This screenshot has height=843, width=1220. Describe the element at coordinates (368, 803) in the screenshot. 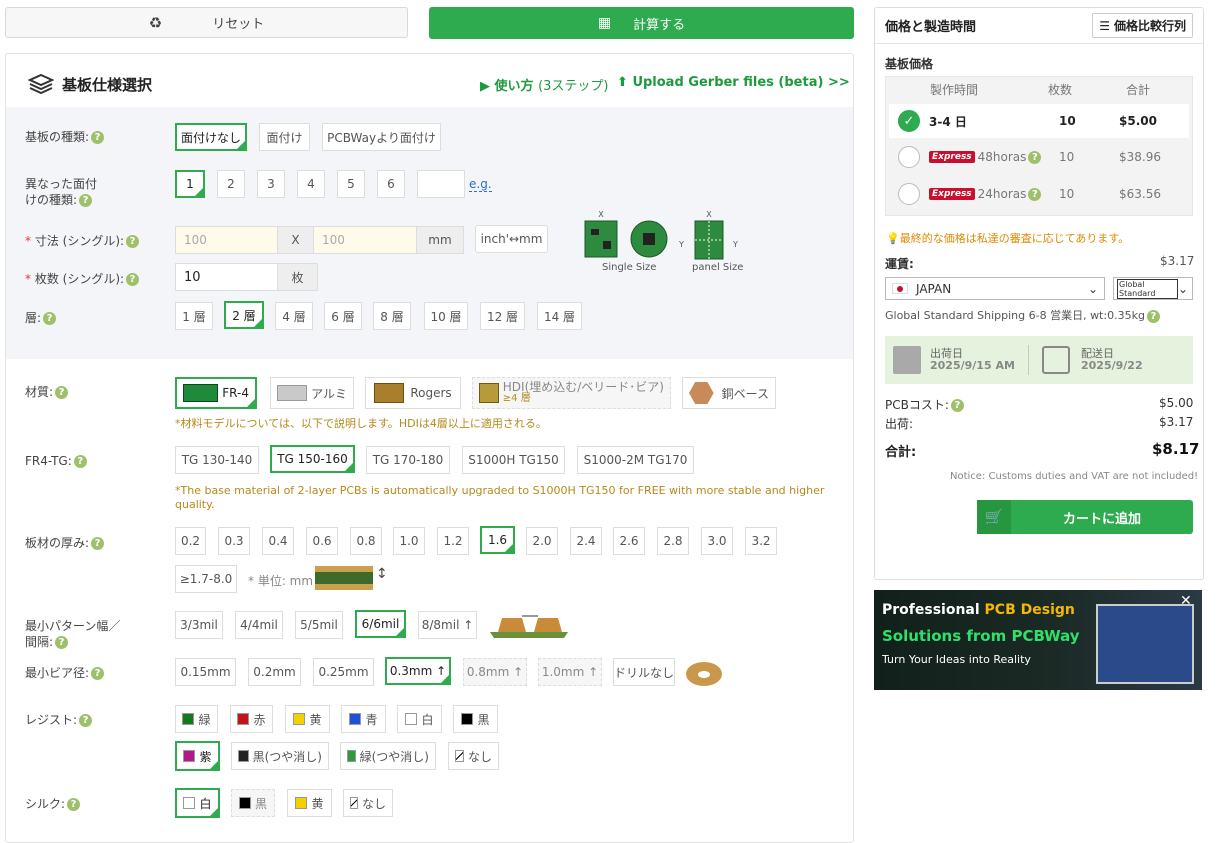

I see `silk-none: なし` at that location.